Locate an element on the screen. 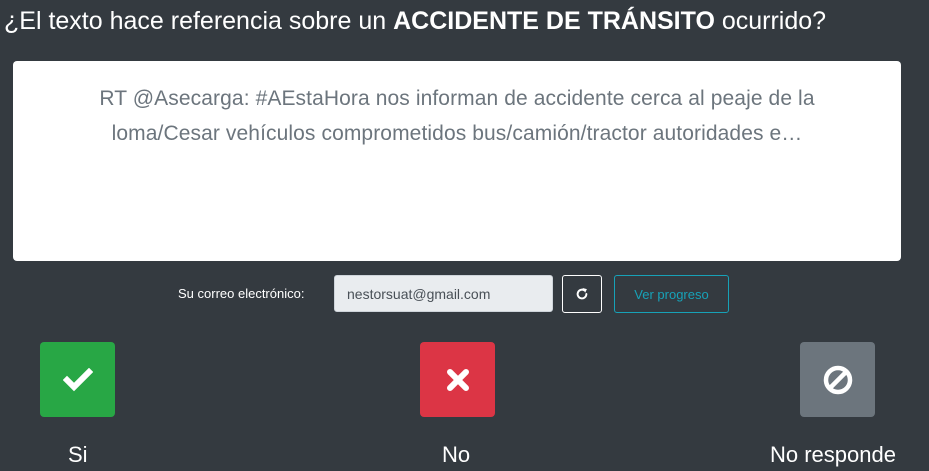 The width and height of the screenshot is (929, 471). view-progress-button: Ver progreso is located at coordinates (671, 294).